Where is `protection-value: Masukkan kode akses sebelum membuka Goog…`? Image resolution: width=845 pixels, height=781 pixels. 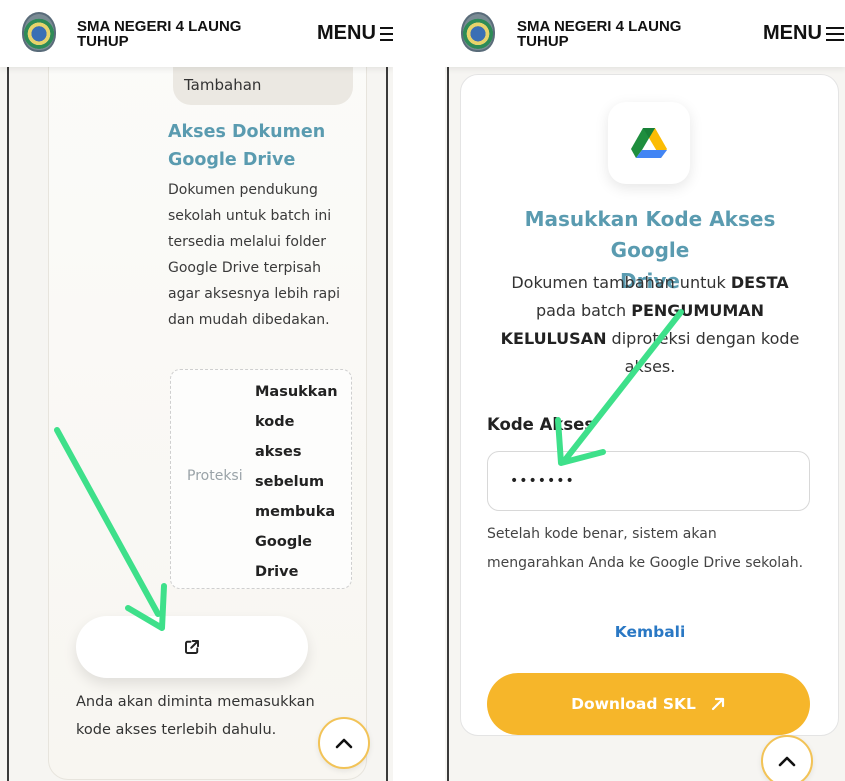 protection-value: Masukkan kode akses sebelum membuka Goog… is located at coordinates (300, 482).